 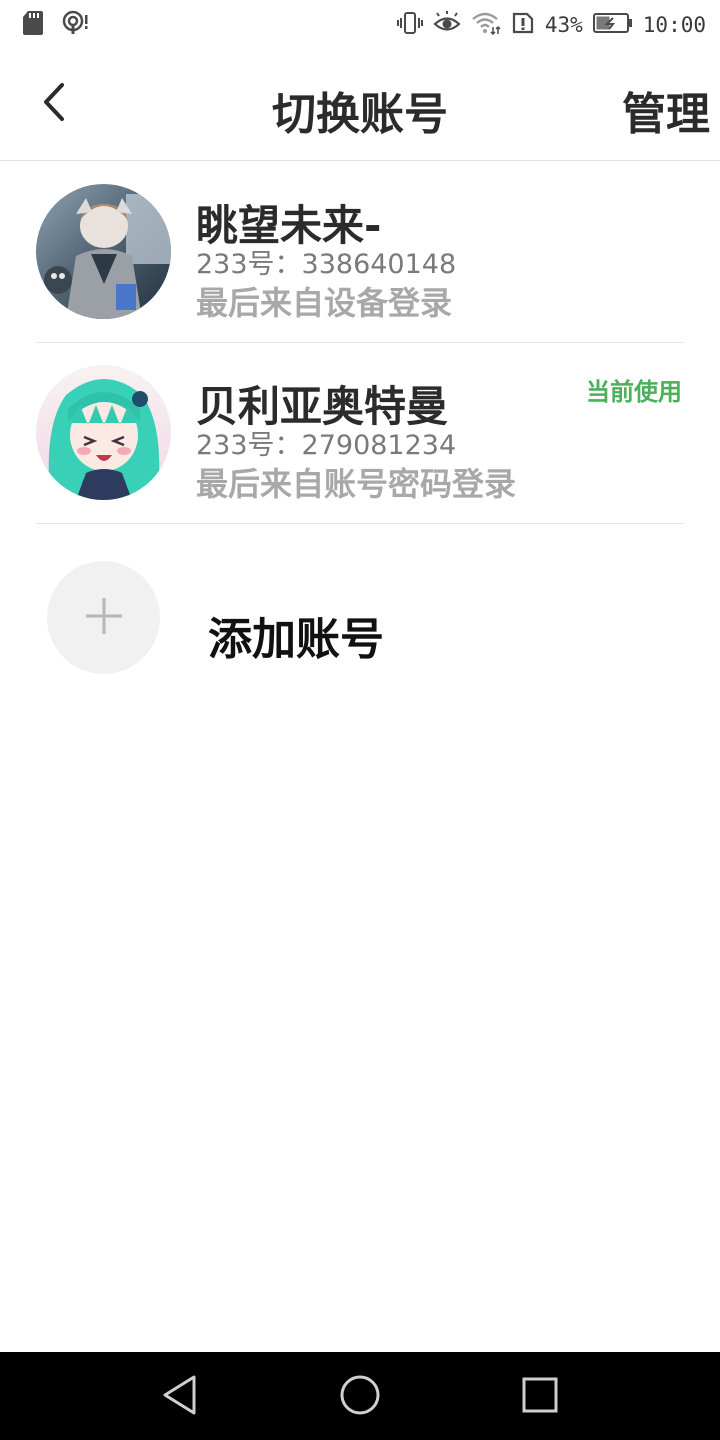 I want to click on nav-recents-button, so click(x=540, y=1397).